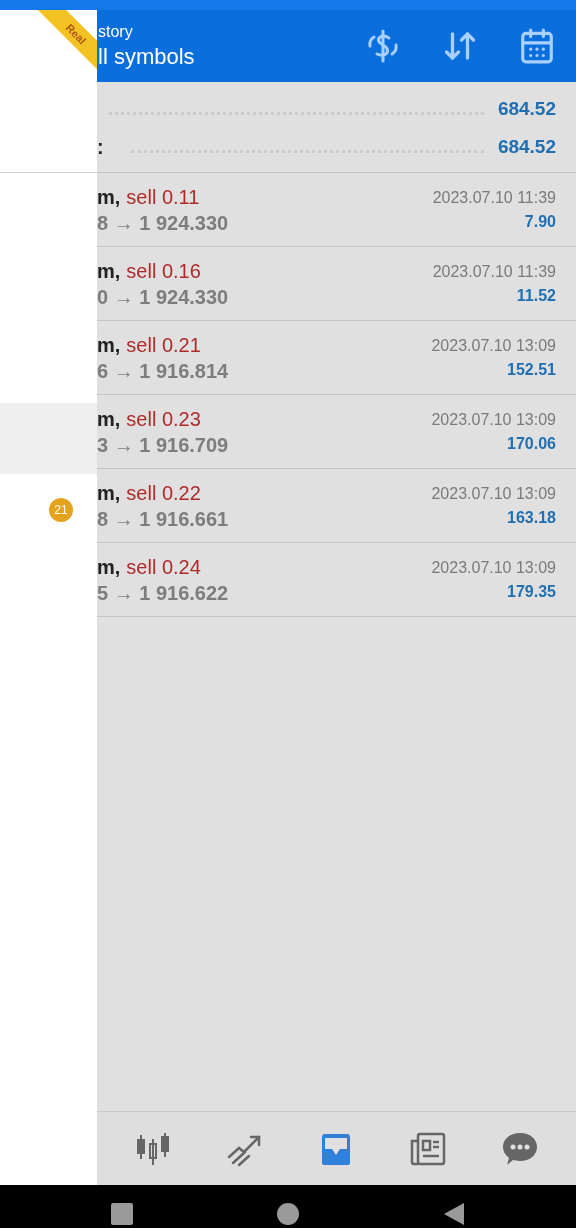 The height and width of the screenshot is (1228, 576). I want to click on deal-prices: 5 → 1 916.622, so click(163, 592).